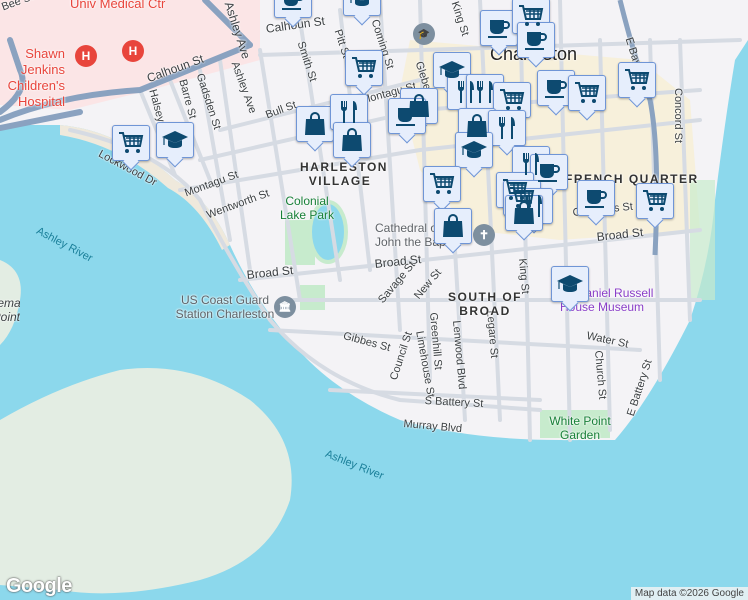 The image size is (748, 600). I want to click on church-icon: ✝, so click(484, 235).